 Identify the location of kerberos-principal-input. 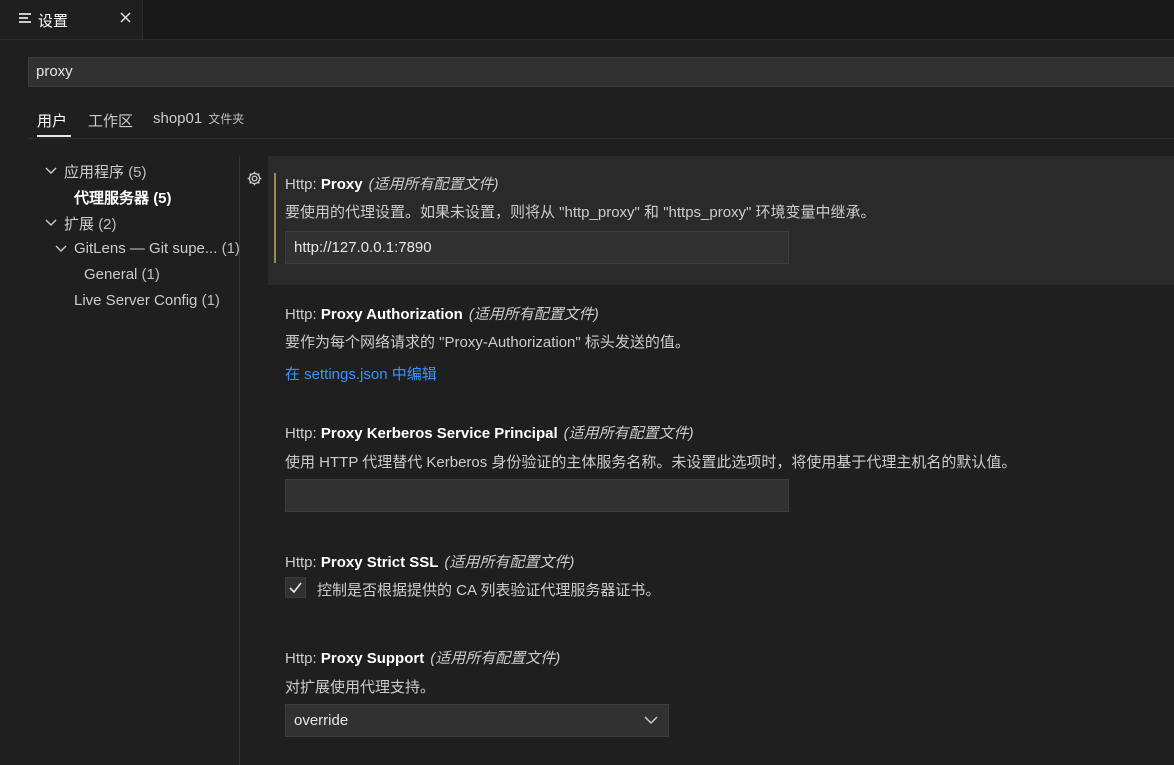
(537, 495).